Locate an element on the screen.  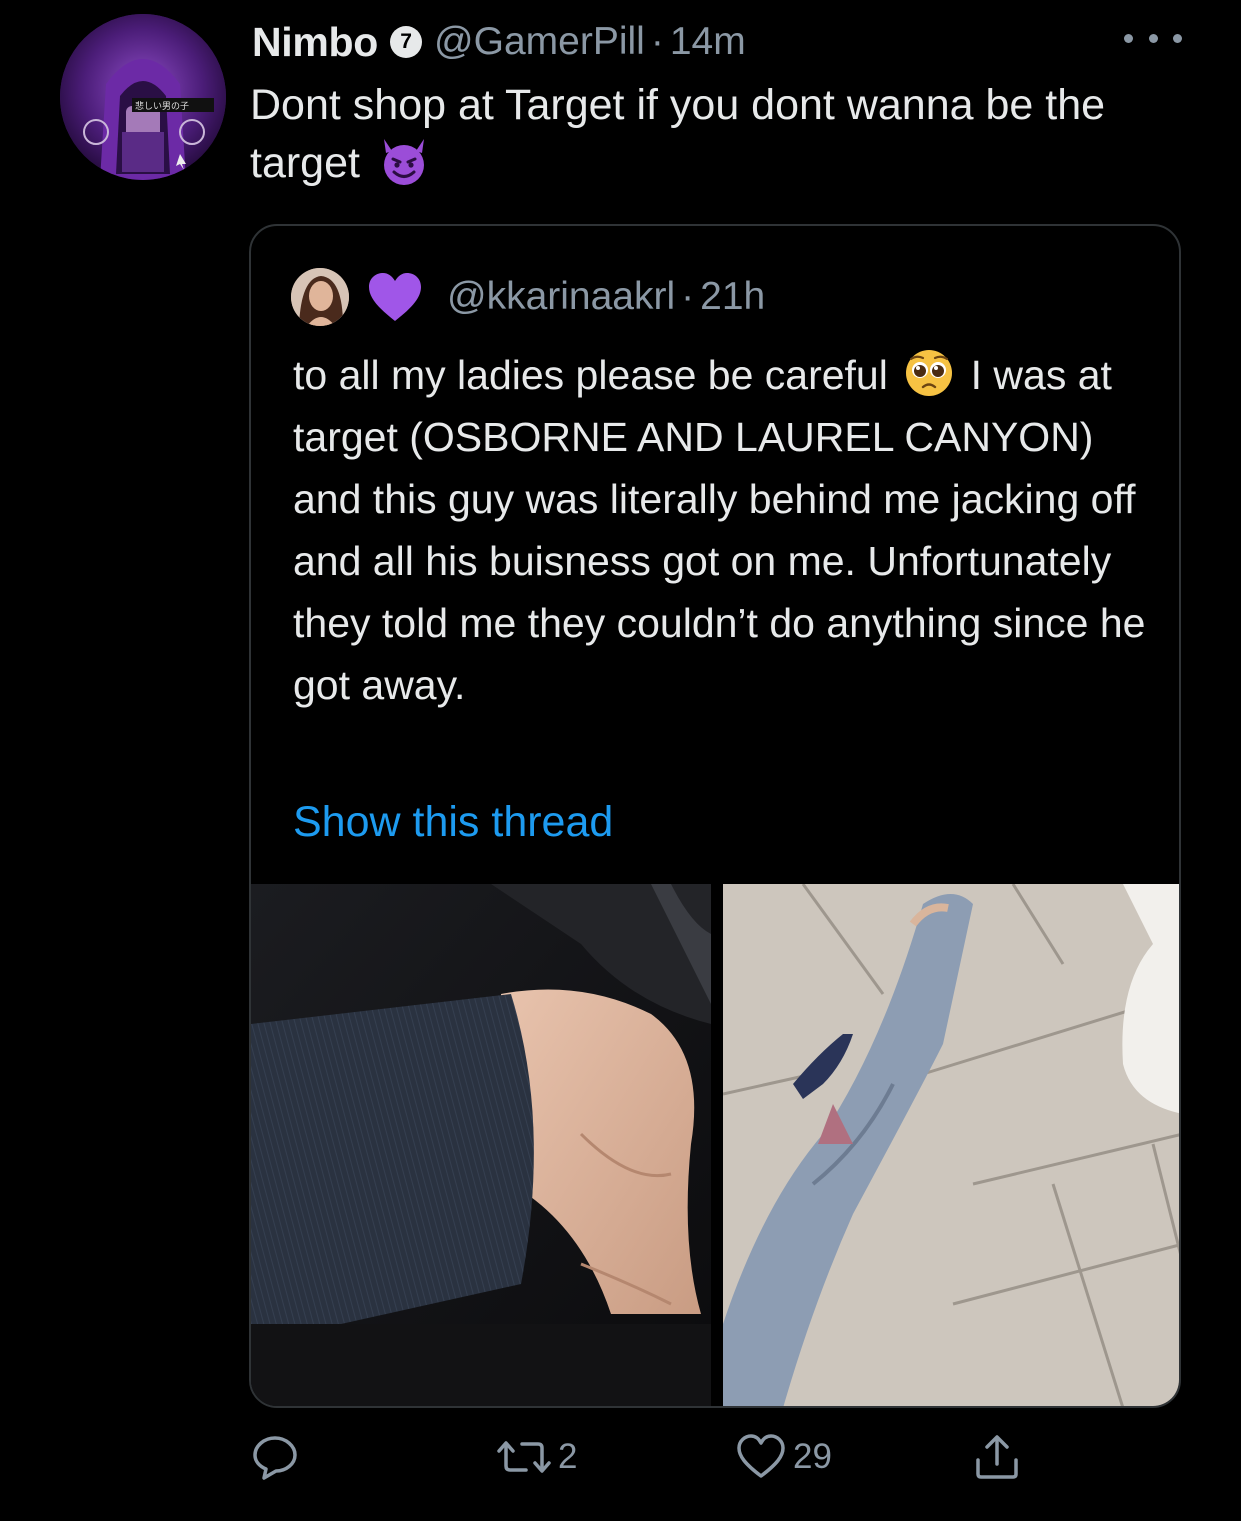
retweet-button: 2 is located at coordinates (536, 1457).